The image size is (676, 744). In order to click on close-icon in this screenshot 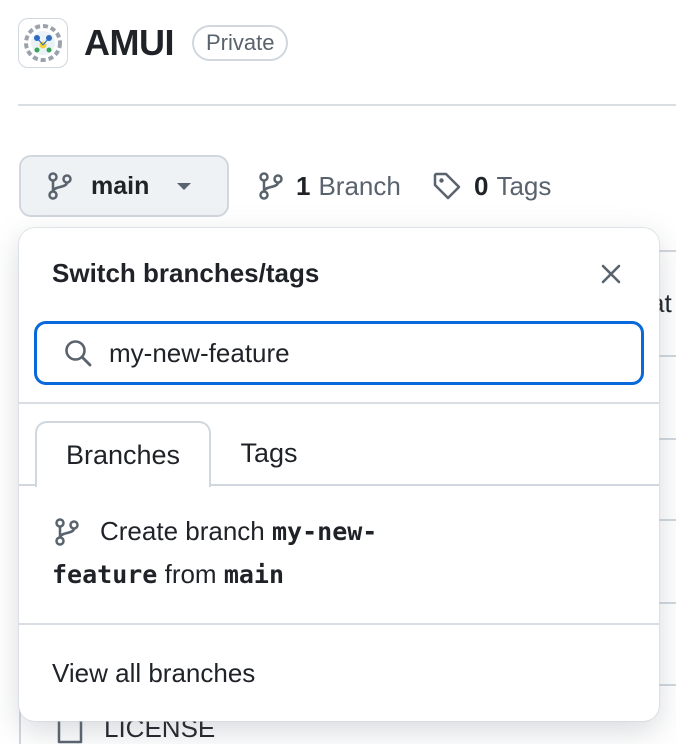, I will do `click(611, 274)`.